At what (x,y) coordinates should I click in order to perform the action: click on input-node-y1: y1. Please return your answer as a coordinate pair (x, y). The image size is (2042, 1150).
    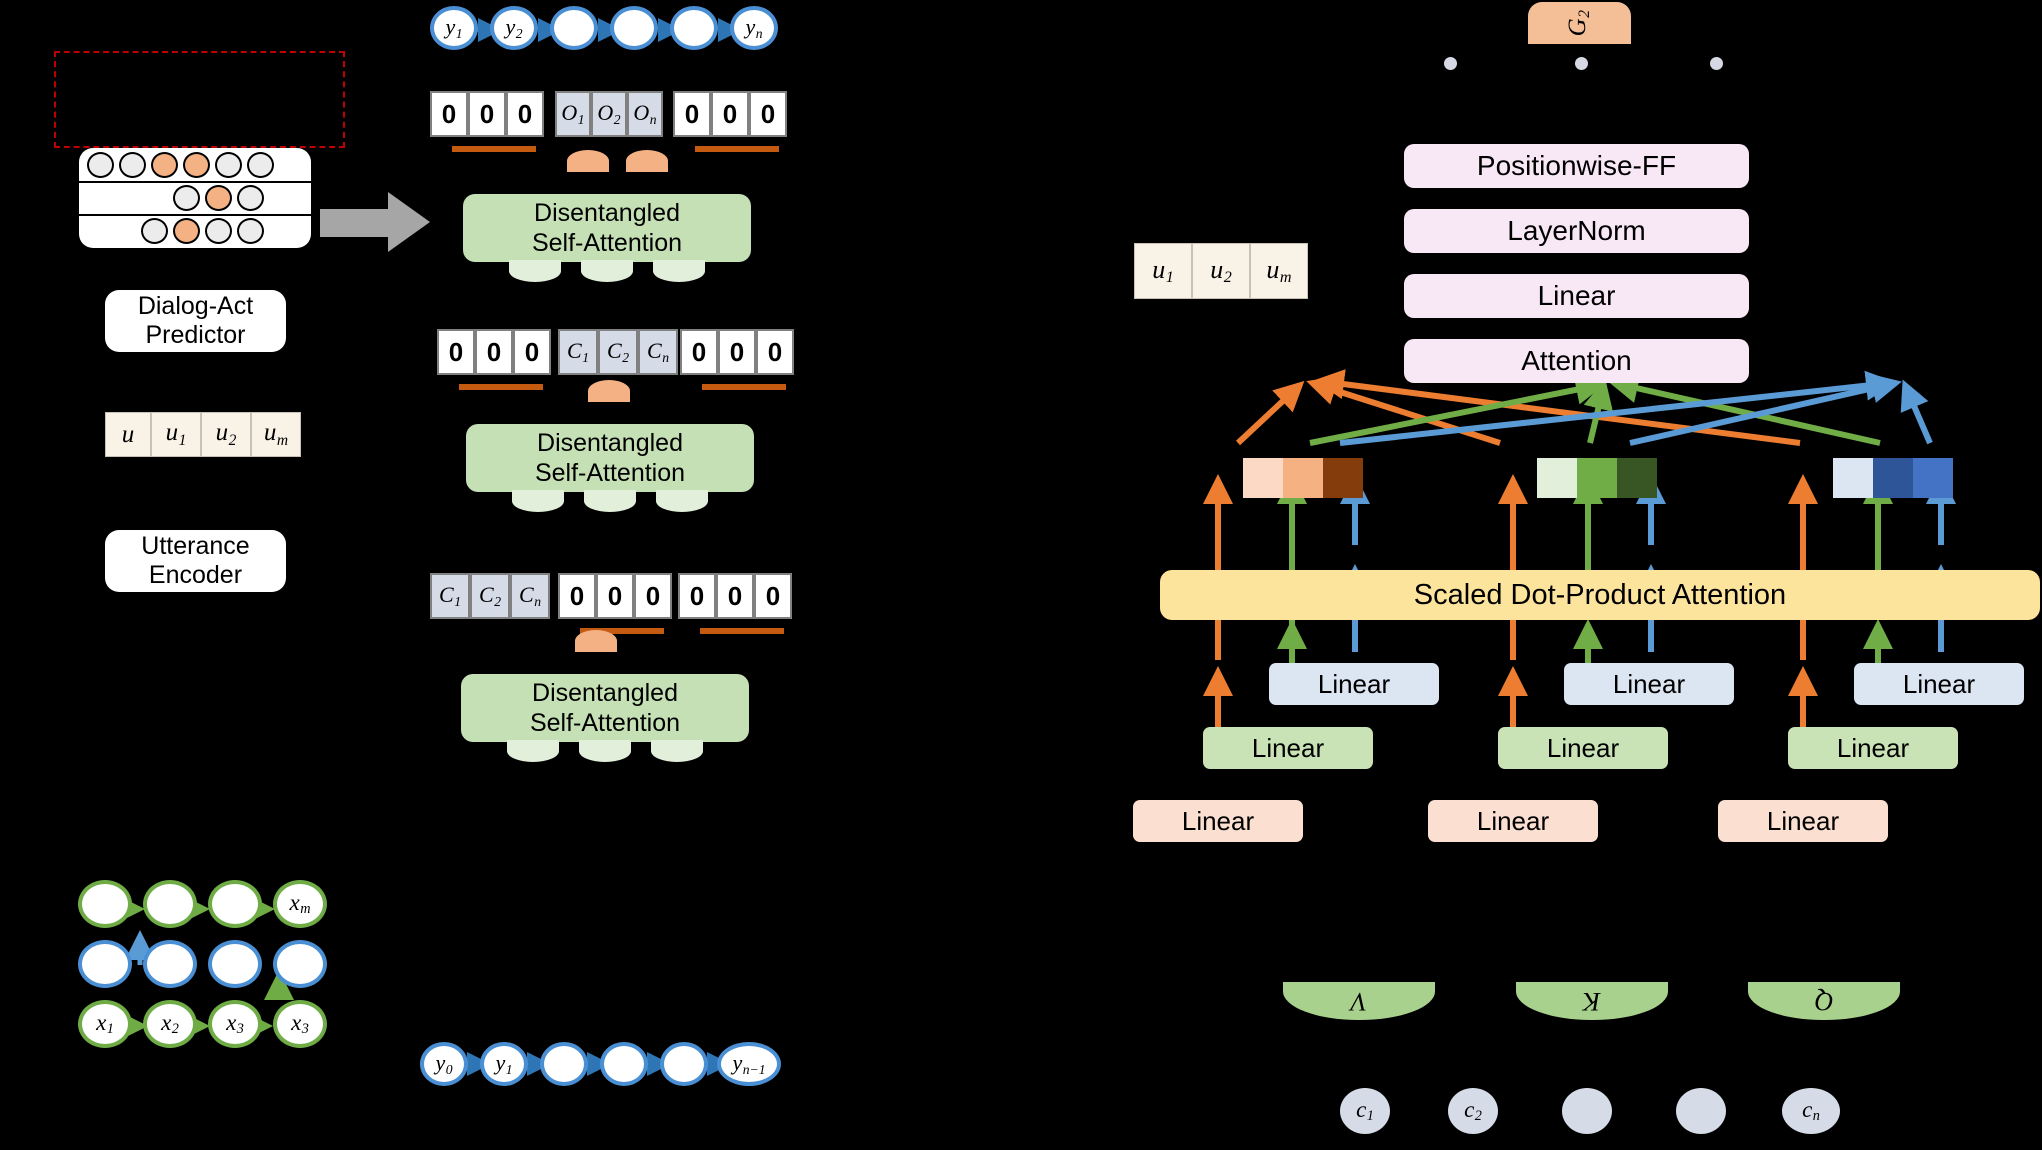
    Looking at the image, I should click on (504, 1064).